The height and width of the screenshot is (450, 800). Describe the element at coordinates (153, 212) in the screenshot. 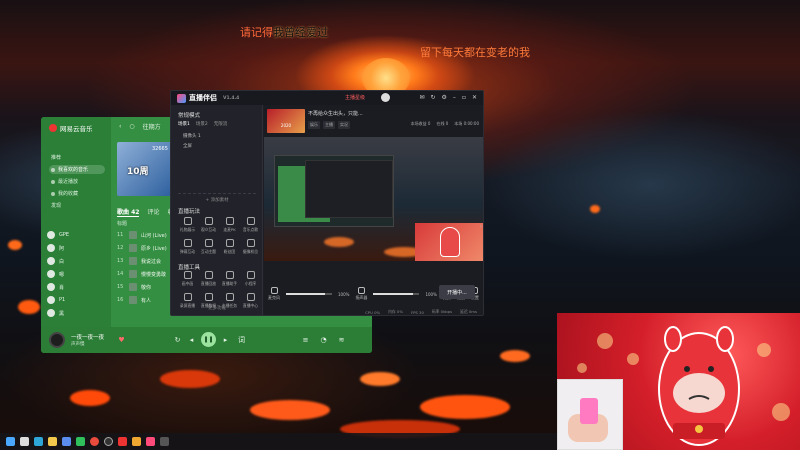

I see `tab-comments: 评论` at that location.